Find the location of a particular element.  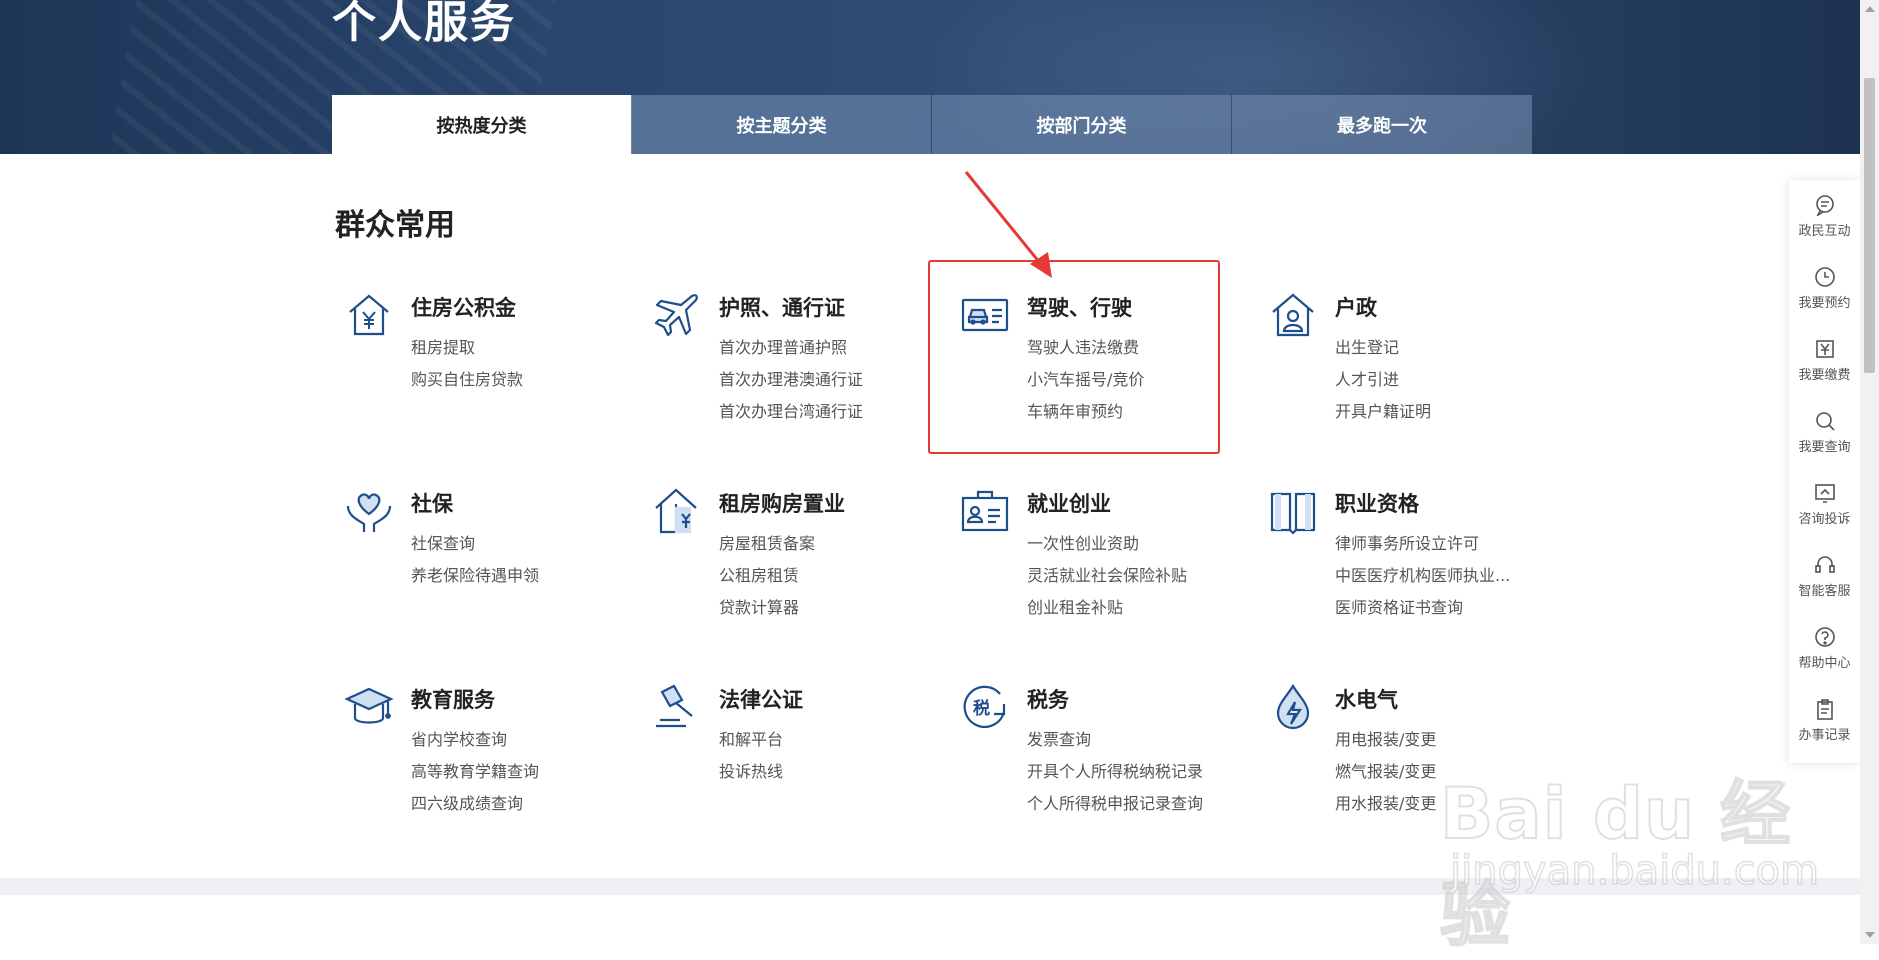

category-legal-notary: 法律公证 和解平台 投诉热线 is located at coordinates (798, 759).